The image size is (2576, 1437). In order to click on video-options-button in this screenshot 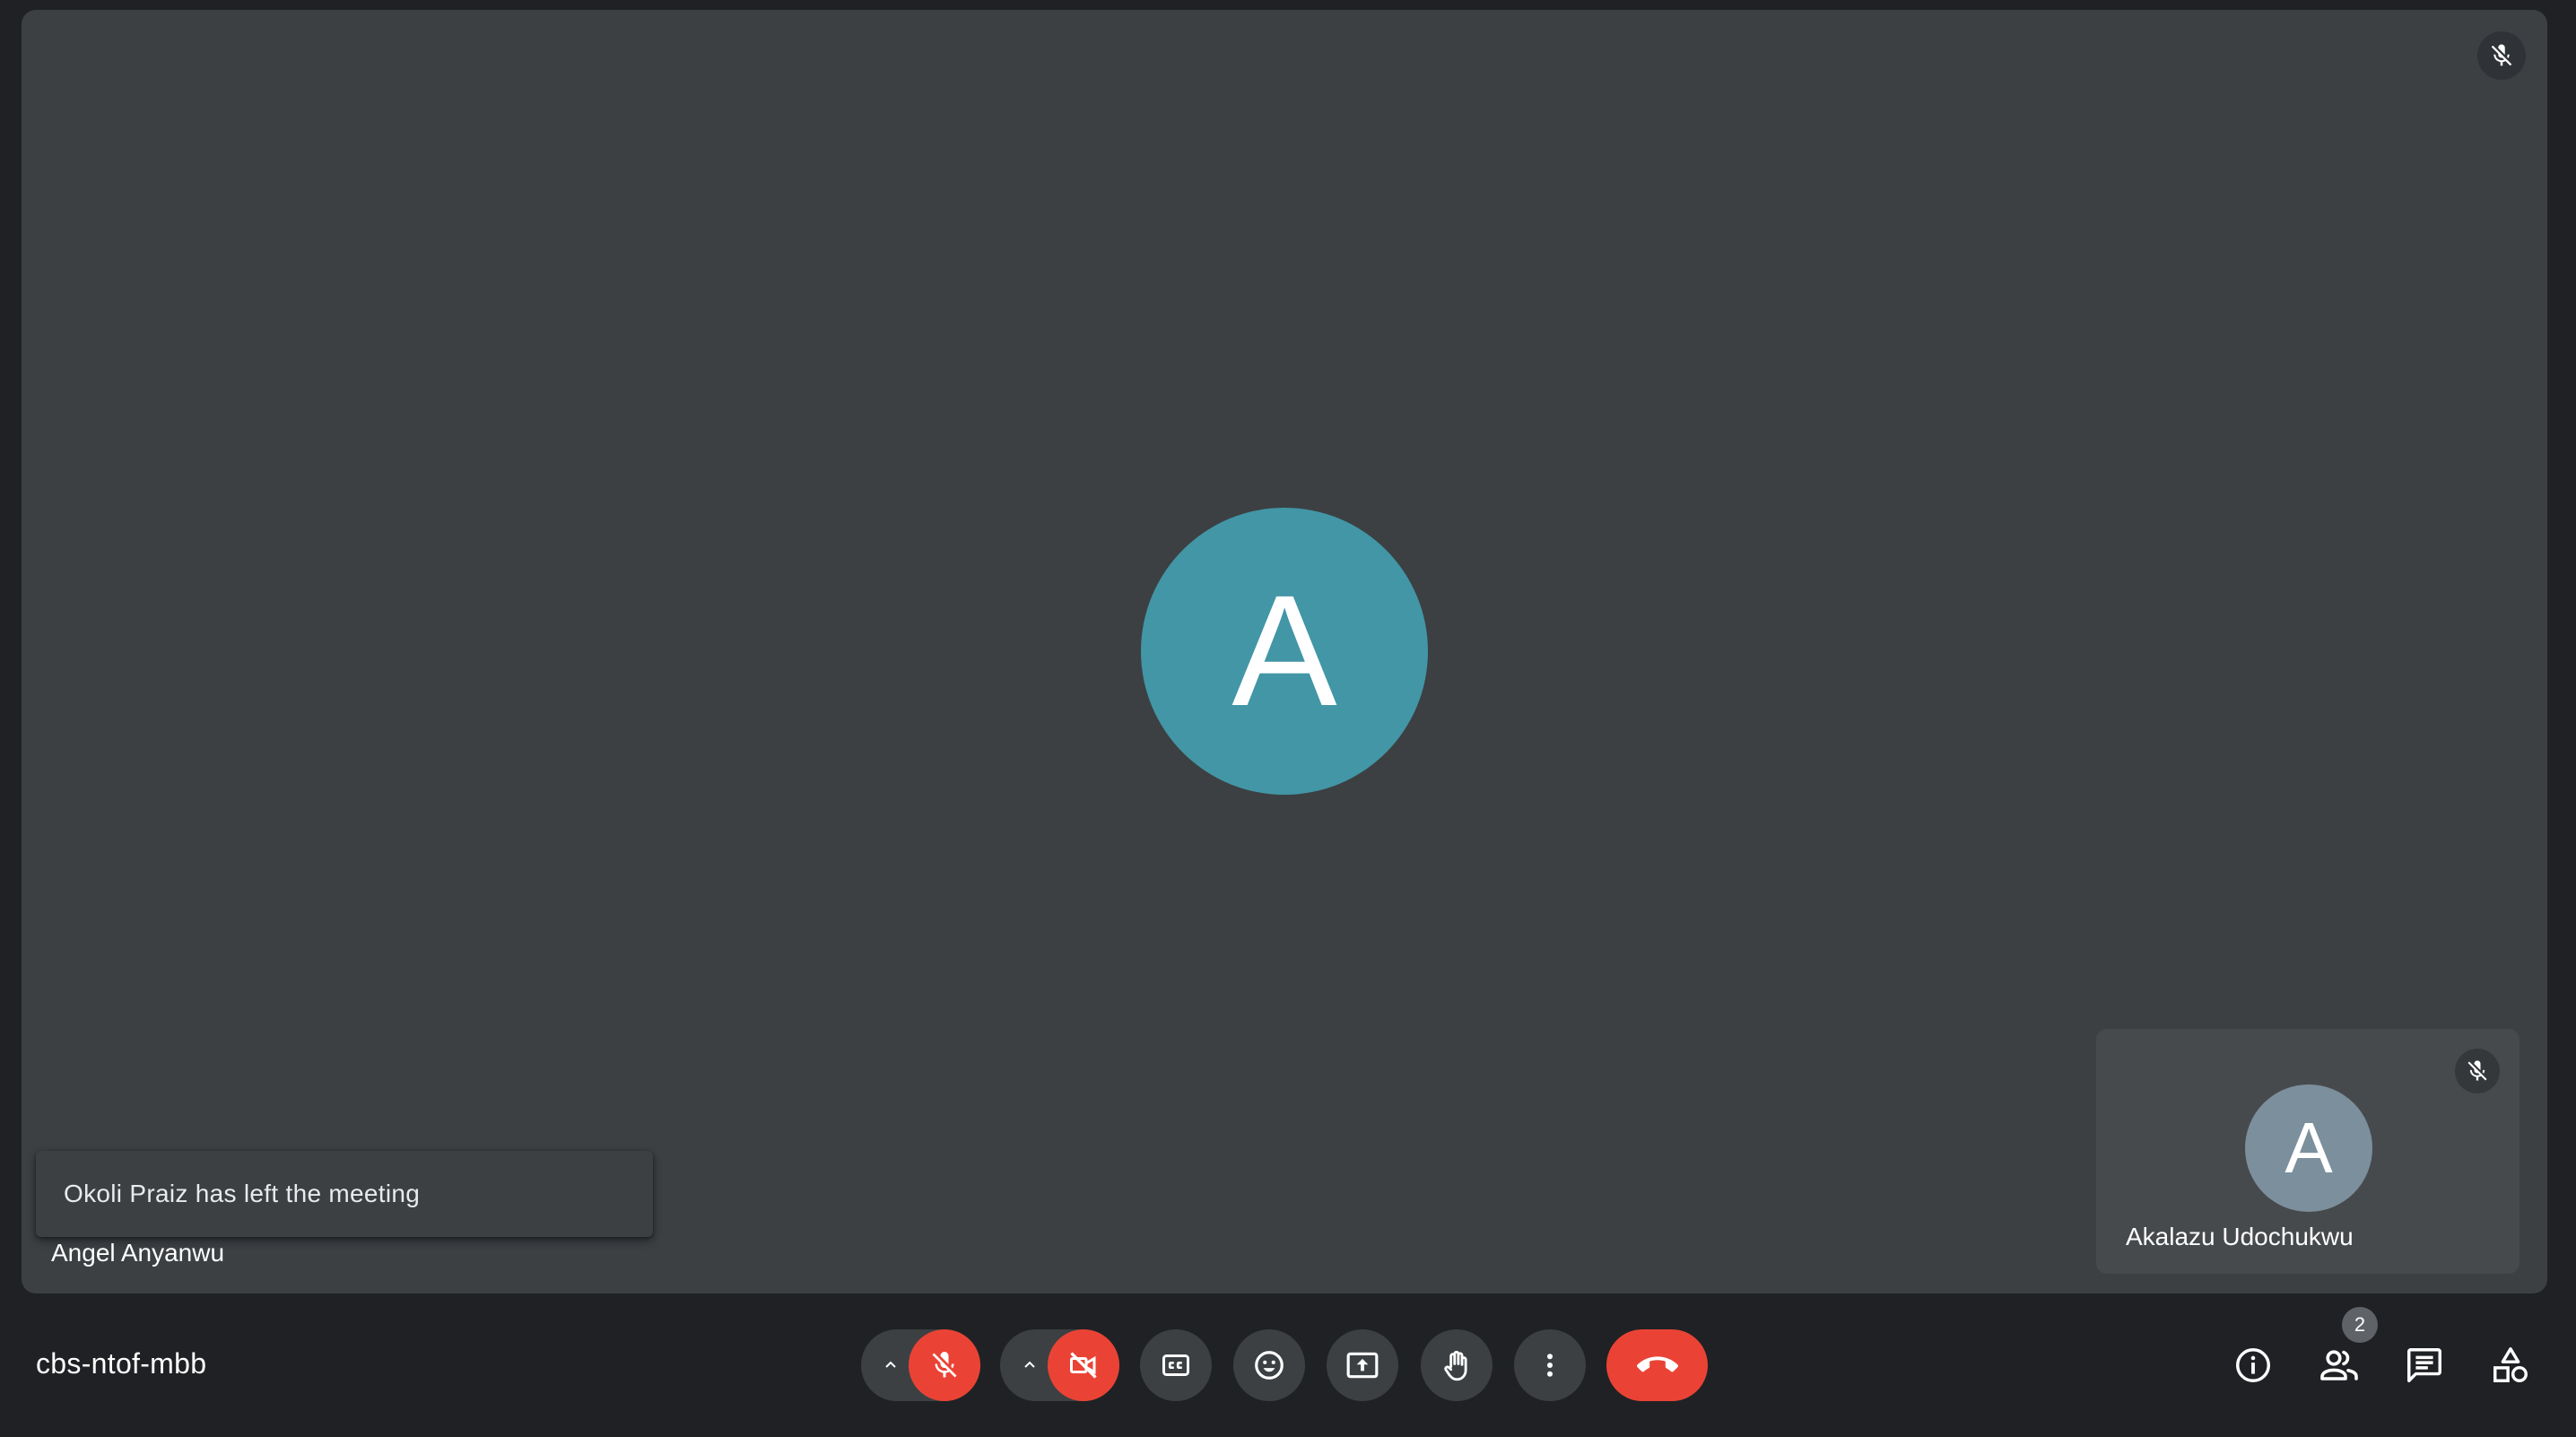, I will do `click(1030, 1365)`.